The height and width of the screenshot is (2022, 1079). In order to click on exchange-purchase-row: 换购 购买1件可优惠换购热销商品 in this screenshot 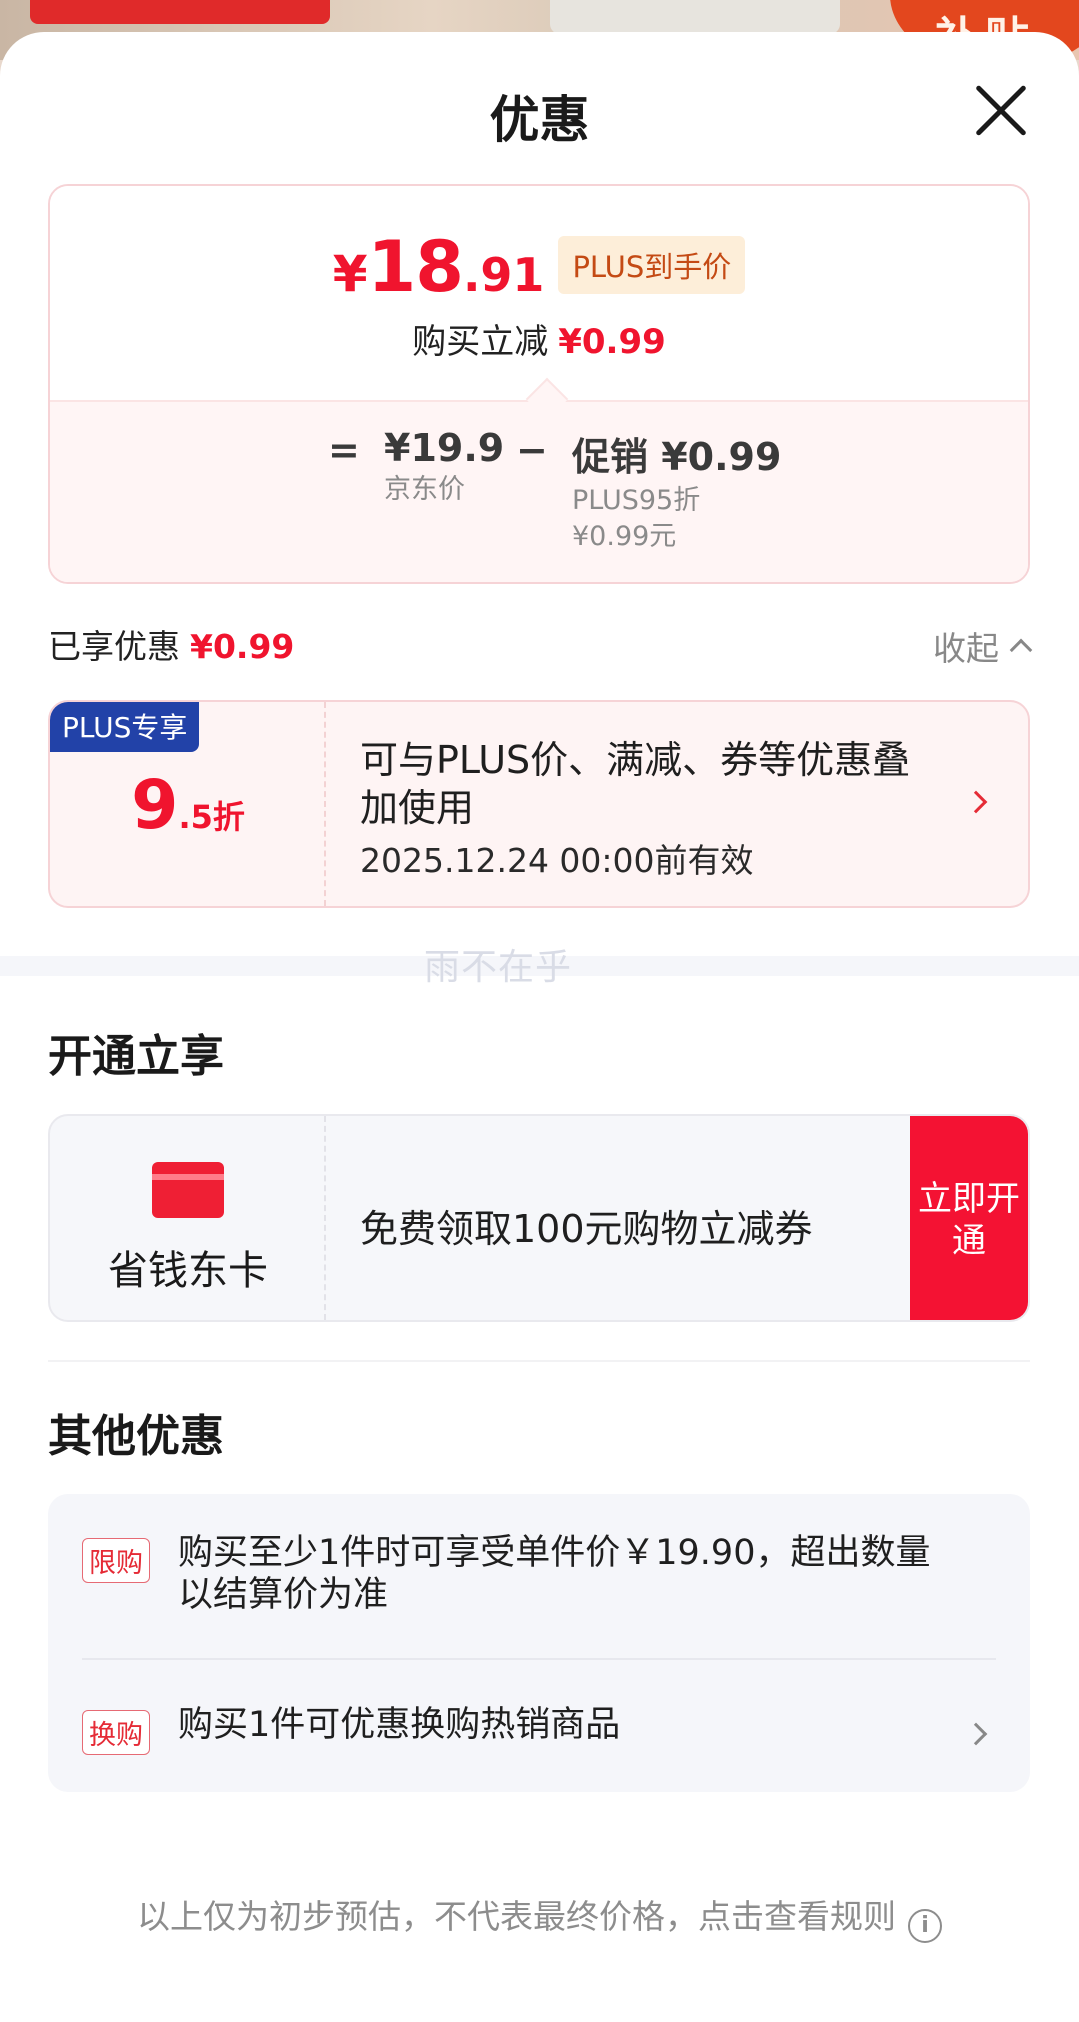, I will do `click(539, 1732)`.